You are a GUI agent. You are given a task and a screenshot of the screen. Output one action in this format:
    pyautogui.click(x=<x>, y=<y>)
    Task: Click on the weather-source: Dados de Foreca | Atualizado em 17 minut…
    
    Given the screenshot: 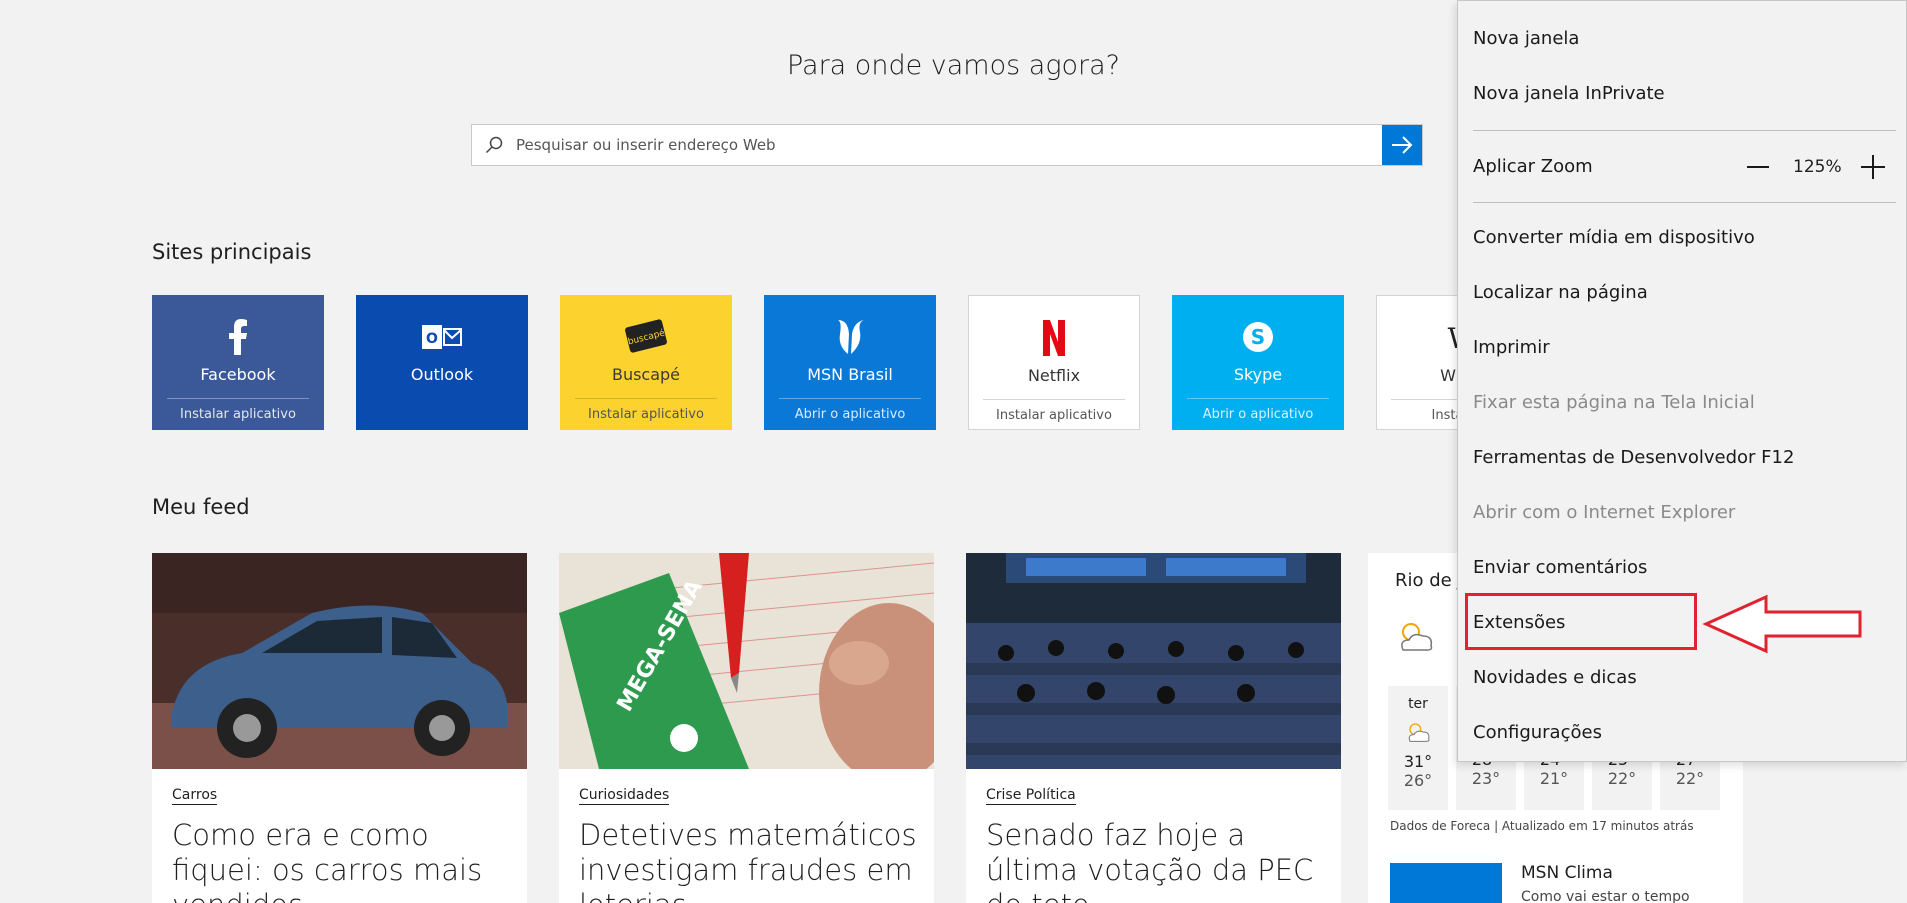 What is the action you would take?
    pyautogui.click(x=1542, y=826)
    